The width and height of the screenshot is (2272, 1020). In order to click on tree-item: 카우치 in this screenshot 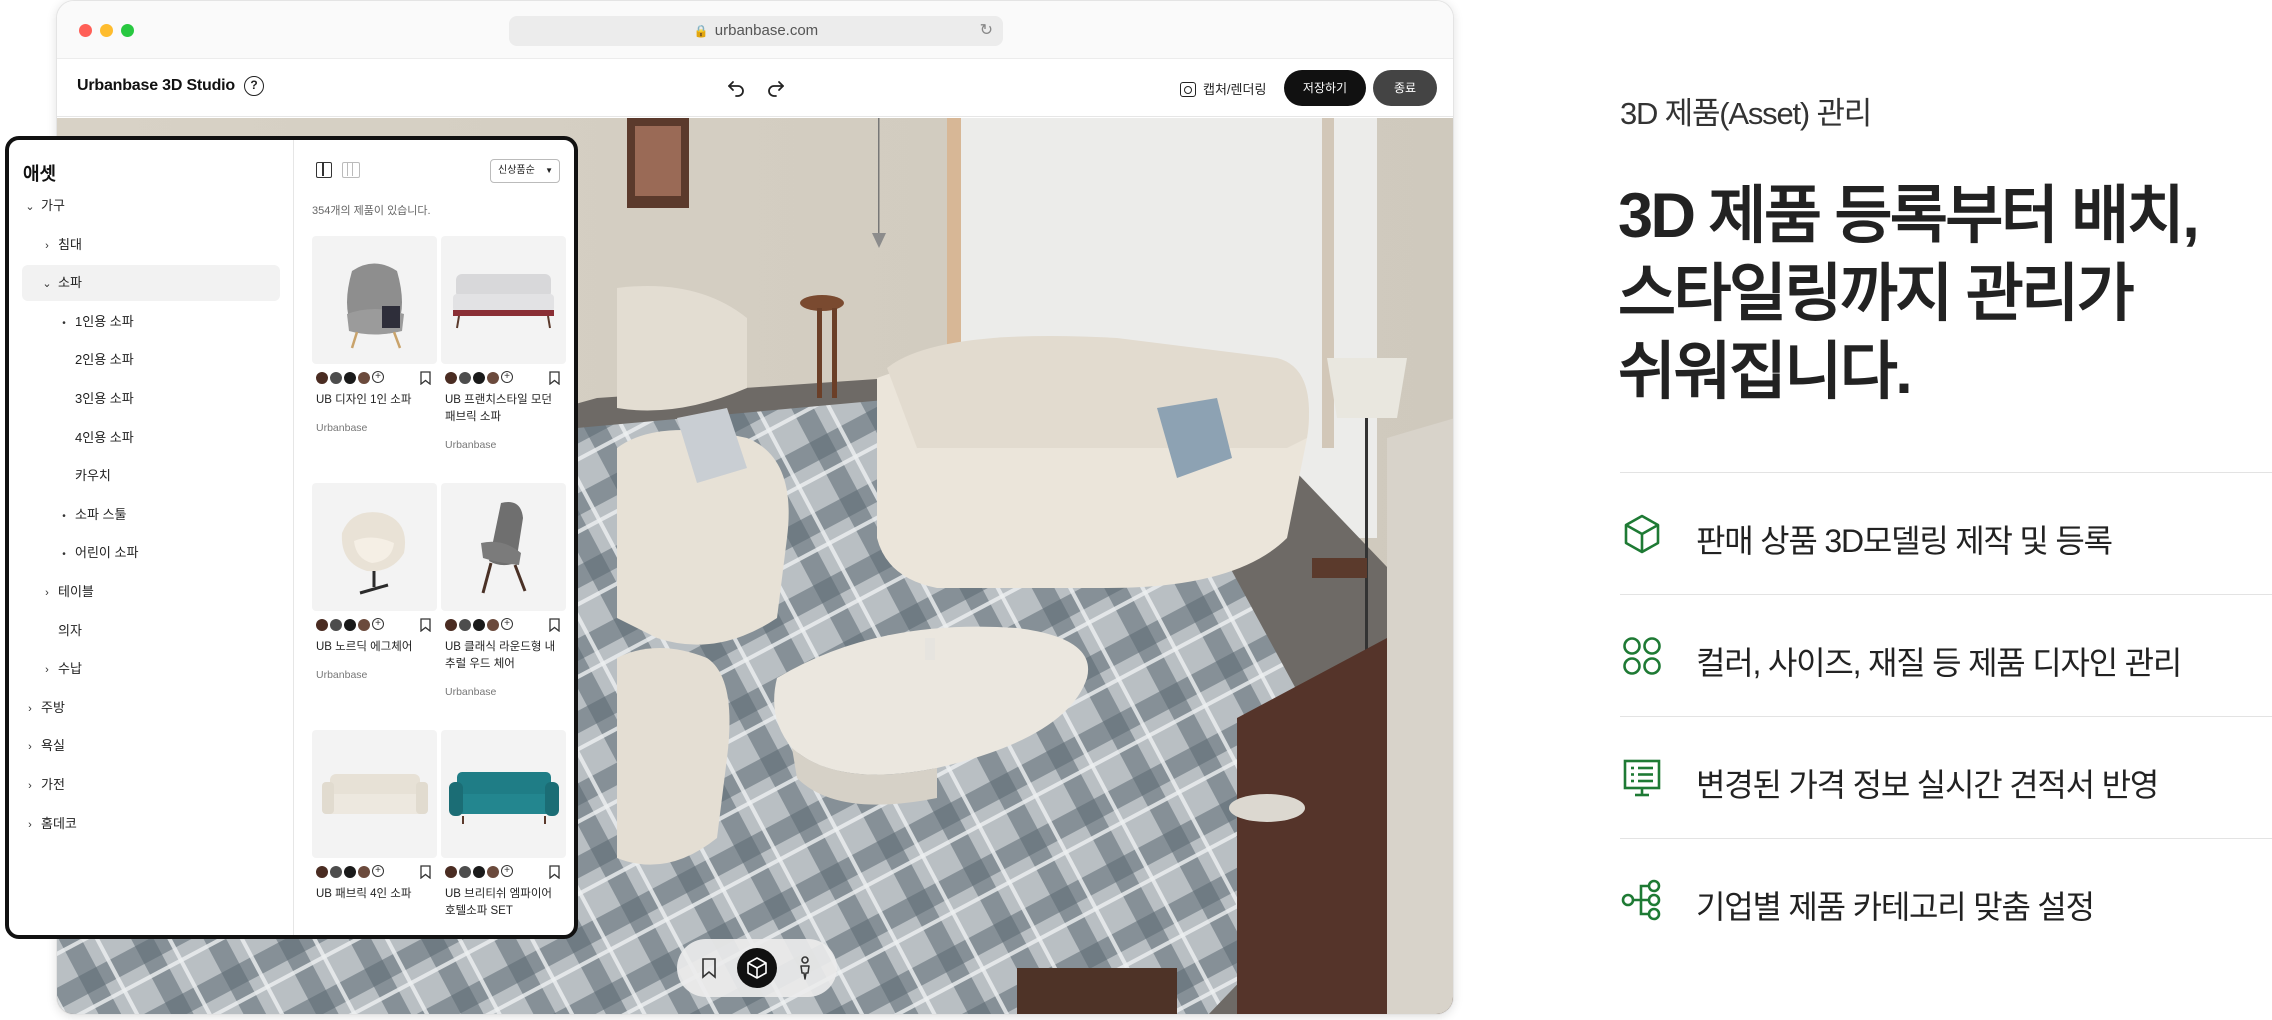, I will do `click(149, 476)`.